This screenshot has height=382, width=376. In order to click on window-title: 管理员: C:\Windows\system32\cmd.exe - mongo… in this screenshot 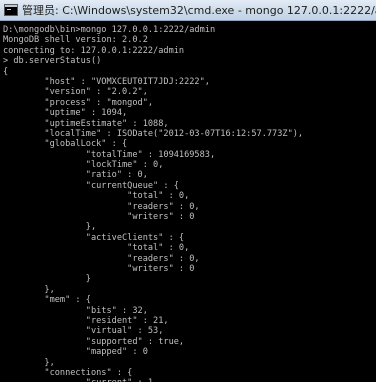, I will do `click(199, 10)`.